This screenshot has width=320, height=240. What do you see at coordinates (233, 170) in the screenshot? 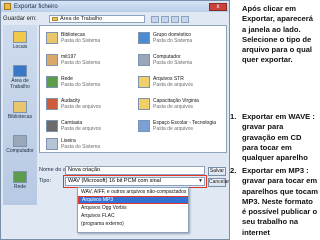
I see `step-number: 2.` at bounding box center [233, 170].